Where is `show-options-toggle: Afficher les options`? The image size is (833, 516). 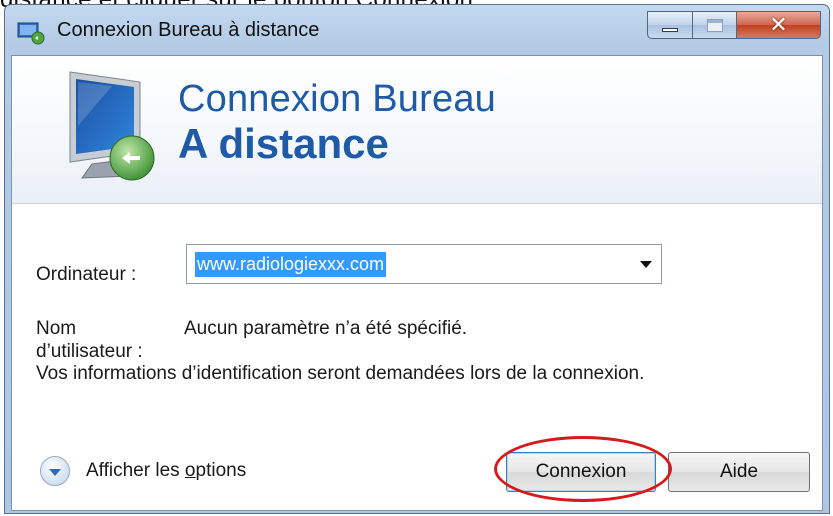 show-options-toggle: Afficher les options is located at coordinates (143, 471).